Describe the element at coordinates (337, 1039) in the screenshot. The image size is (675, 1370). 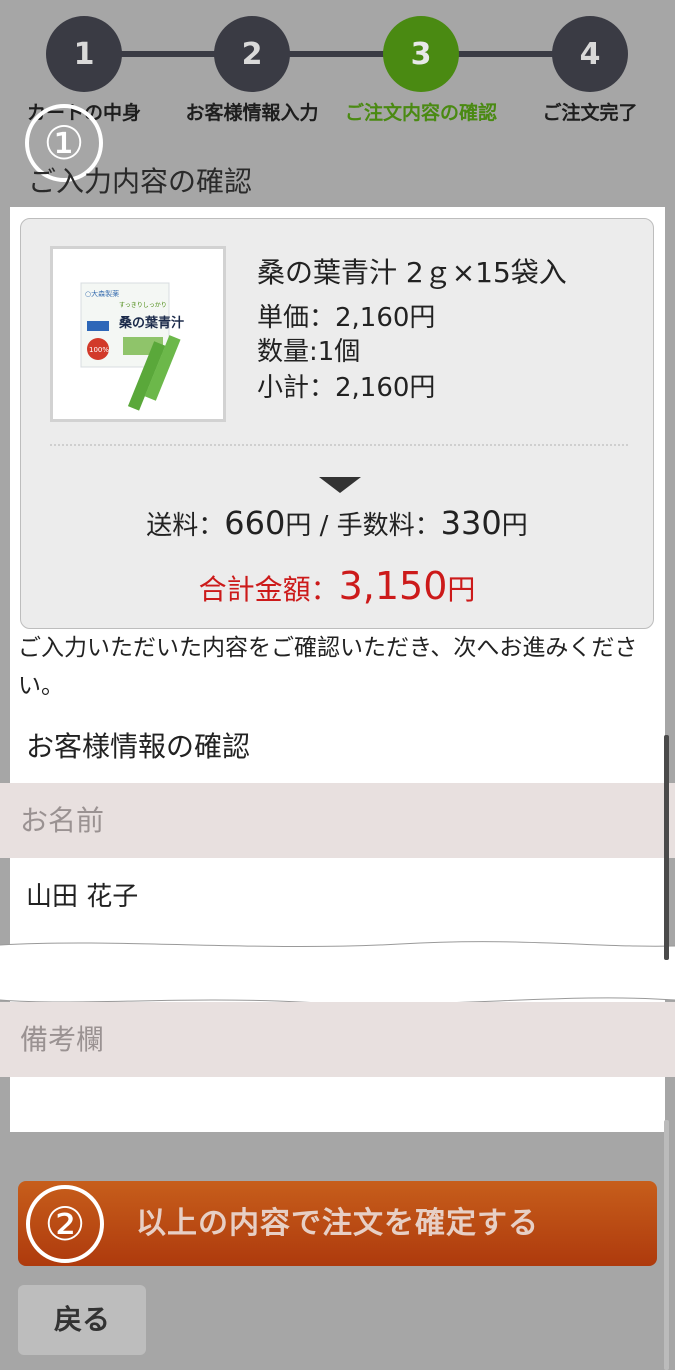
I see `remarks-field-label: 備考欄` at that location.